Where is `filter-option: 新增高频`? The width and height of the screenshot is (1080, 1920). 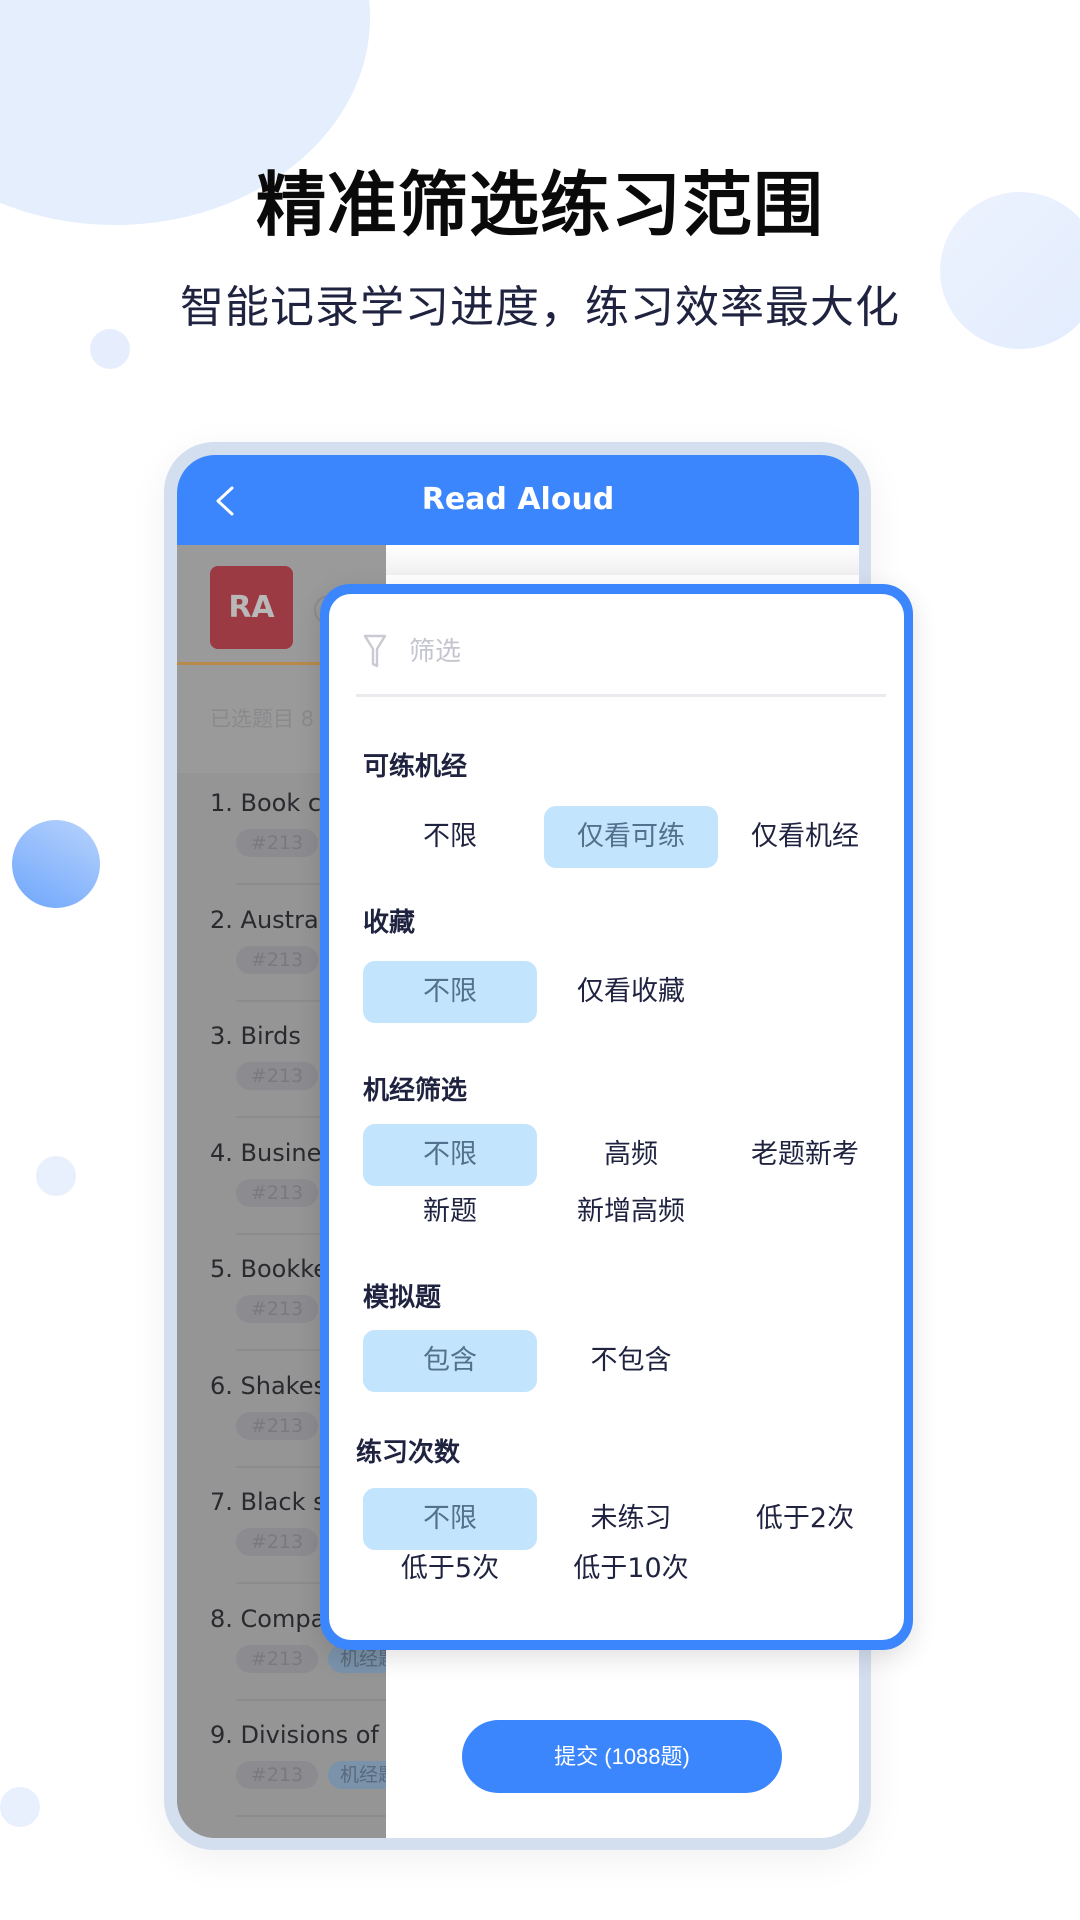
filter-option: 新增高频 is located at coordinates (631, 1212).